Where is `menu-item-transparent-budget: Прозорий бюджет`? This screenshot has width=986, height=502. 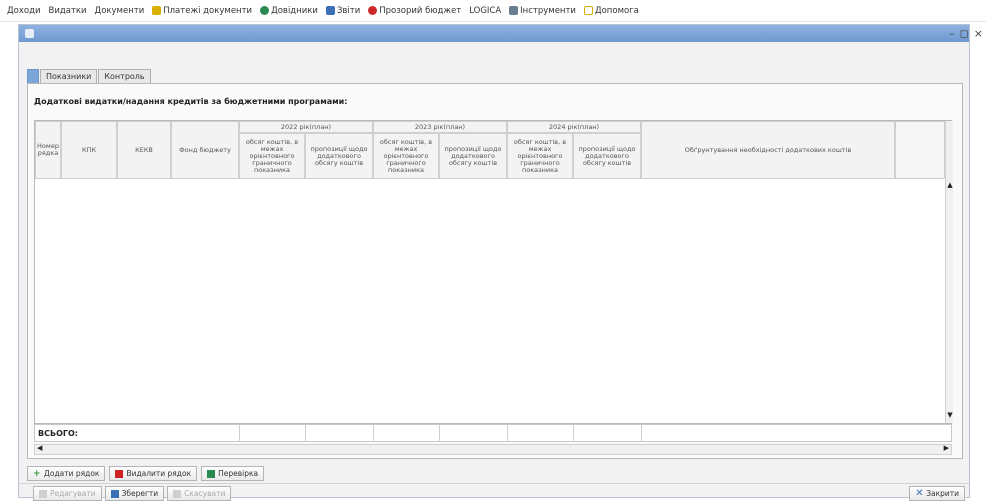 menu-item-transparent-budget: Прозорий бюджет is located at coordinates (414, 11).